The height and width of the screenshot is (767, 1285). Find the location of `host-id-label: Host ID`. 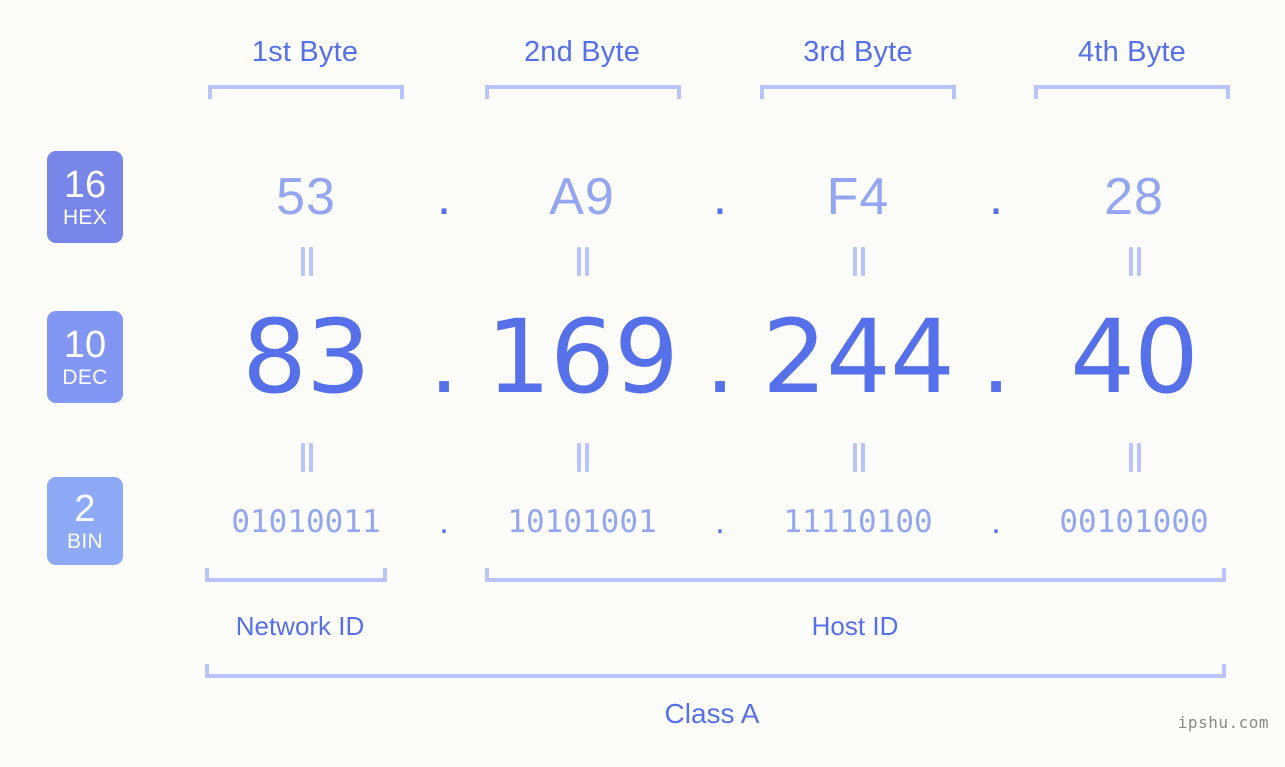

host-id-label: Host ID is located at coordinates (855, 626).